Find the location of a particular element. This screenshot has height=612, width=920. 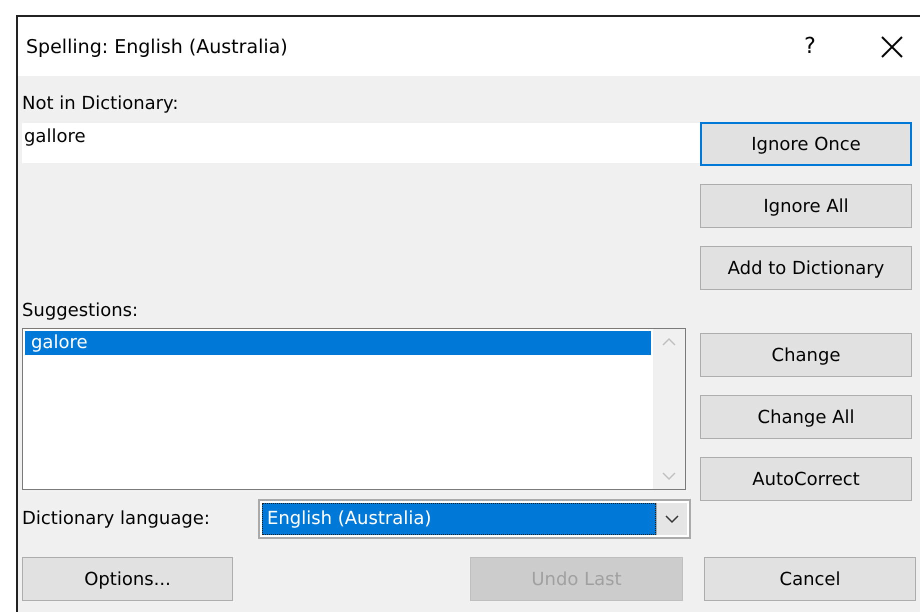

field-label: Dictionary language: is located at coordinates (116, 519).